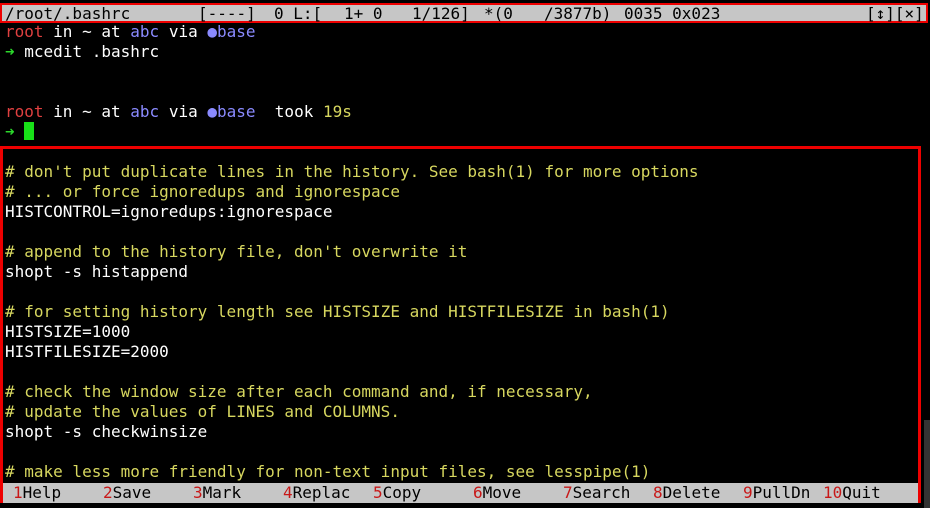 The height and width of the screenshot is (508, 930). Describe the element at coordinates (748, 492) in the screenshot. I see `fkey-number: 9` at that location.